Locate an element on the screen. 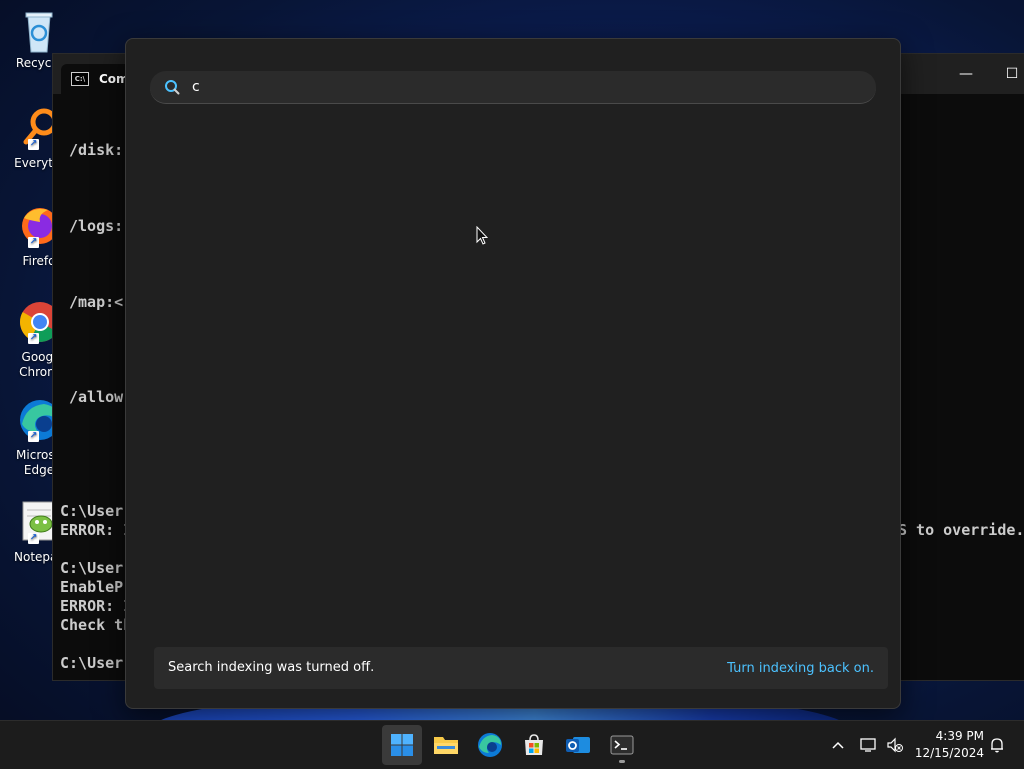  network-button is located at coordinates (869, 745).